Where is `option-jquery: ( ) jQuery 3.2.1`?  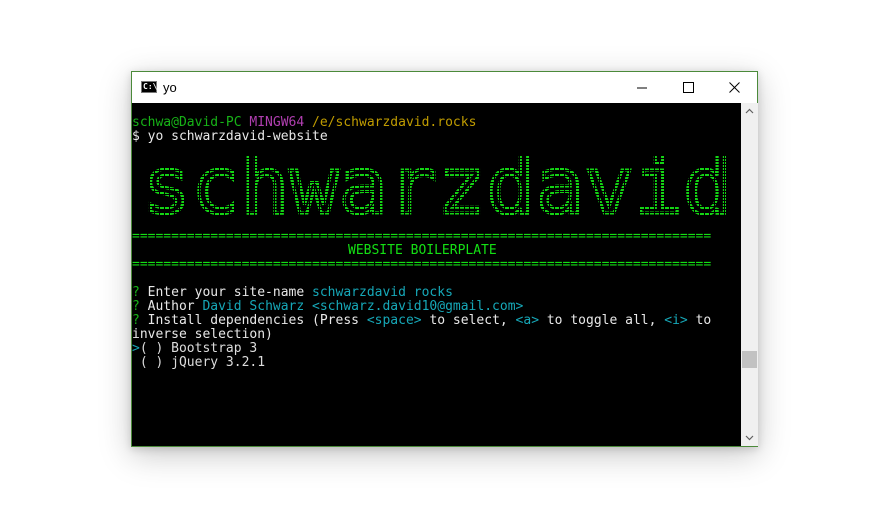
option-jquery: ( ) jQuery 3.2.1 is located at coordinates (198, 363).